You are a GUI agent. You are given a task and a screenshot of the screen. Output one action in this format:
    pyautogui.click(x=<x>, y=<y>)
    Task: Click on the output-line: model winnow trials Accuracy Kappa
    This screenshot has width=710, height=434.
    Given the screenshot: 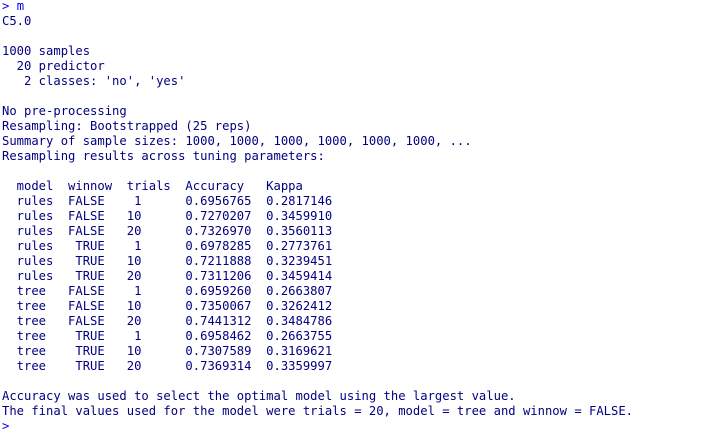 What is the action you would take?
    pyautogui.click(x=152, y=186)
    